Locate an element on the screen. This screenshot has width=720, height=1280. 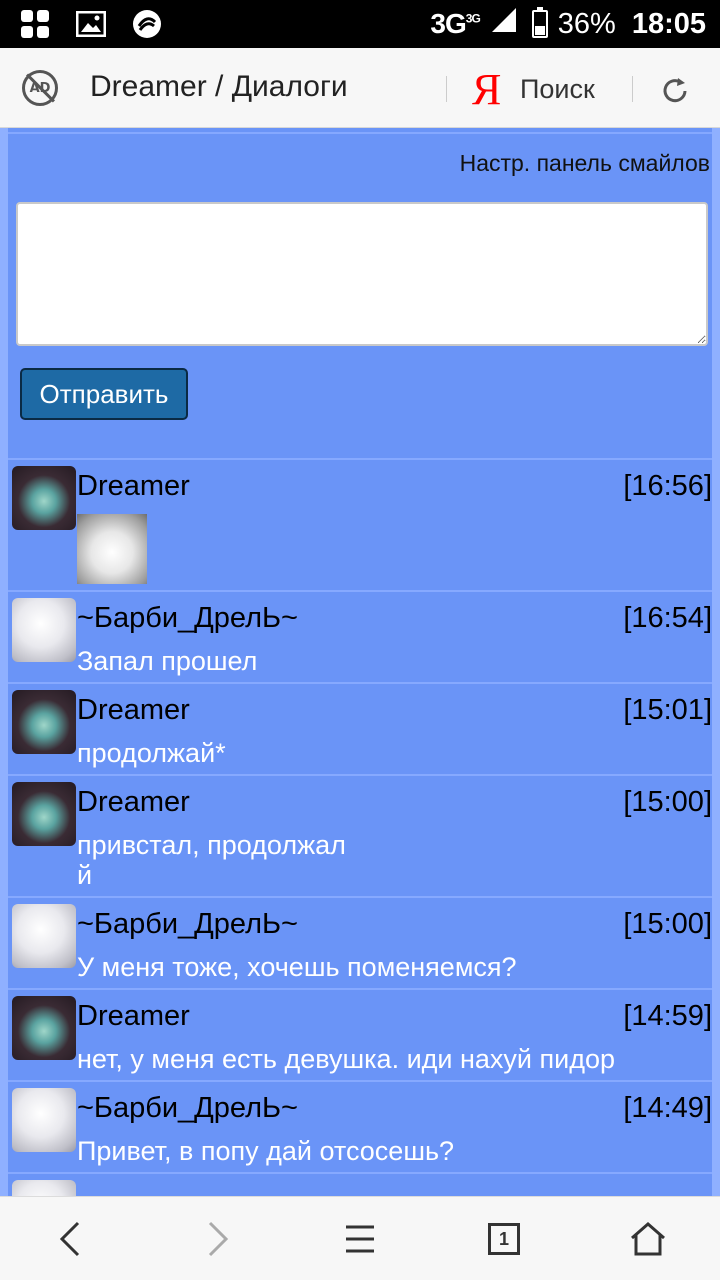
message-item: ~Барби_ДрелЬ~ [16:54] Запал прошел is located at coordinates (360, 636).